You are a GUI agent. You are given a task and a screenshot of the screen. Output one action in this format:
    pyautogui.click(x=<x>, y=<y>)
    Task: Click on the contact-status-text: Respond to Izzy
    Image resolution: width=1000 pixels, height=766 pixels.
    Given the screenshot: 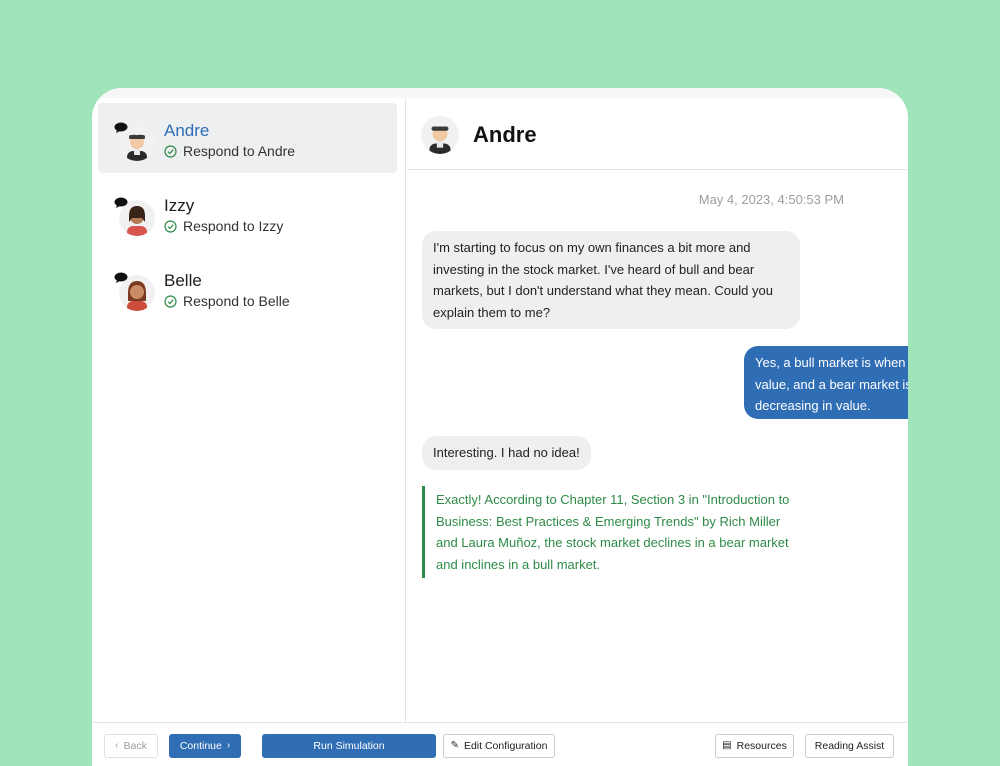 What is the action you would take?
    pyautogui.click(x=233, y=226)
    